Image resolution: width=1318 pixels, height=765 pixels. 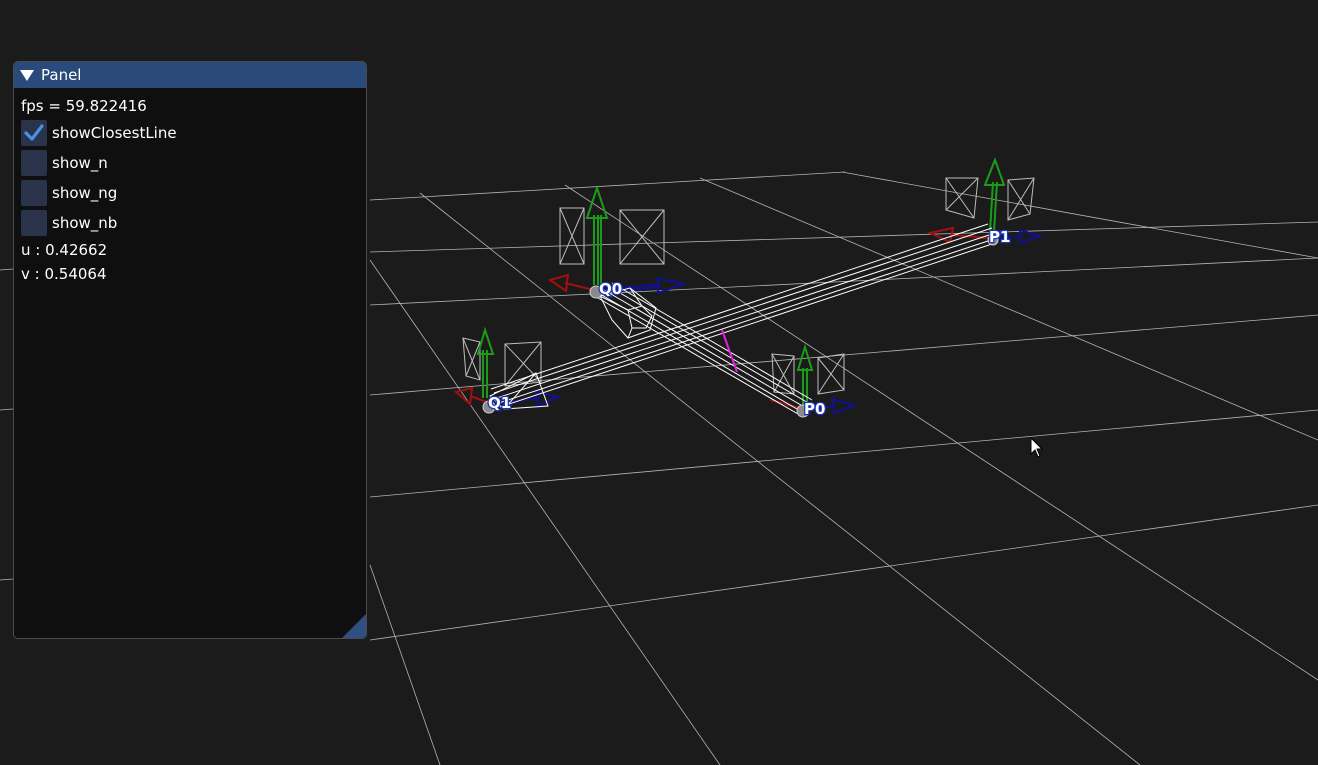 I want to click on closest-line, so click(x=729, y=351).